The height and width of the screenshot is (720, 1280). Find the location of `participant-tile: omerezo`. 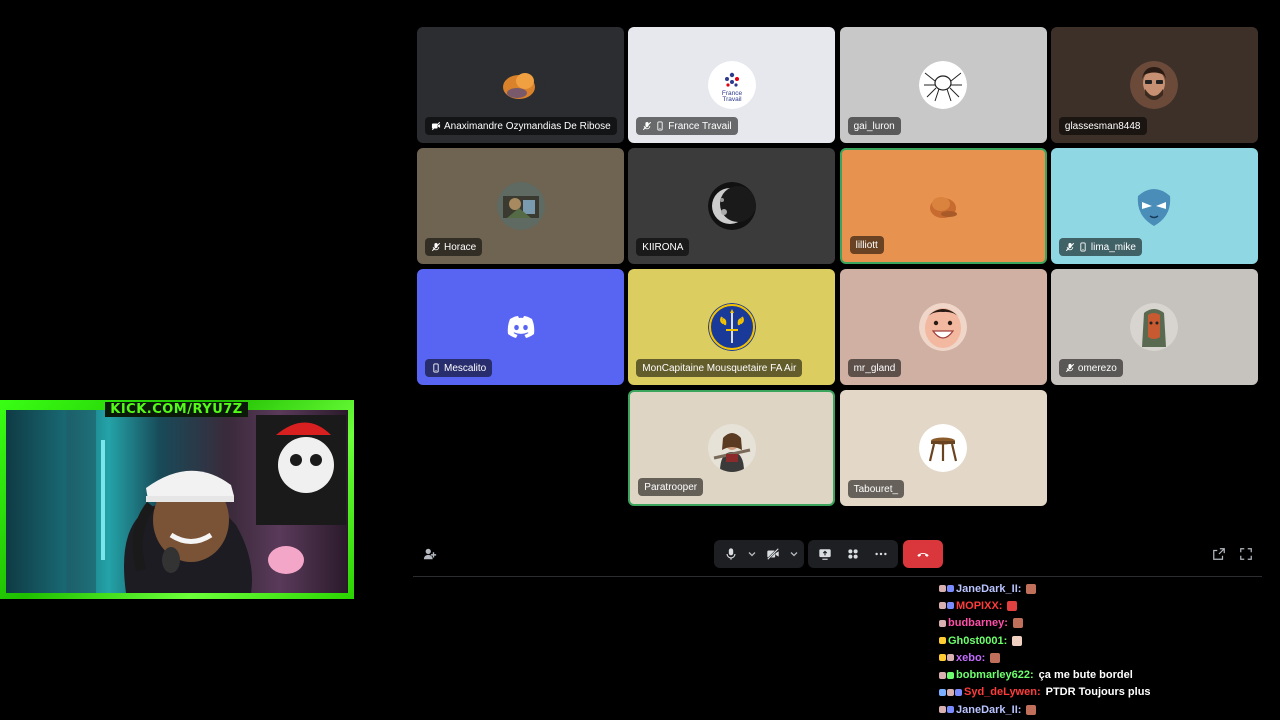

participant-tile: omerezo is located at coordinates (1154, 327).